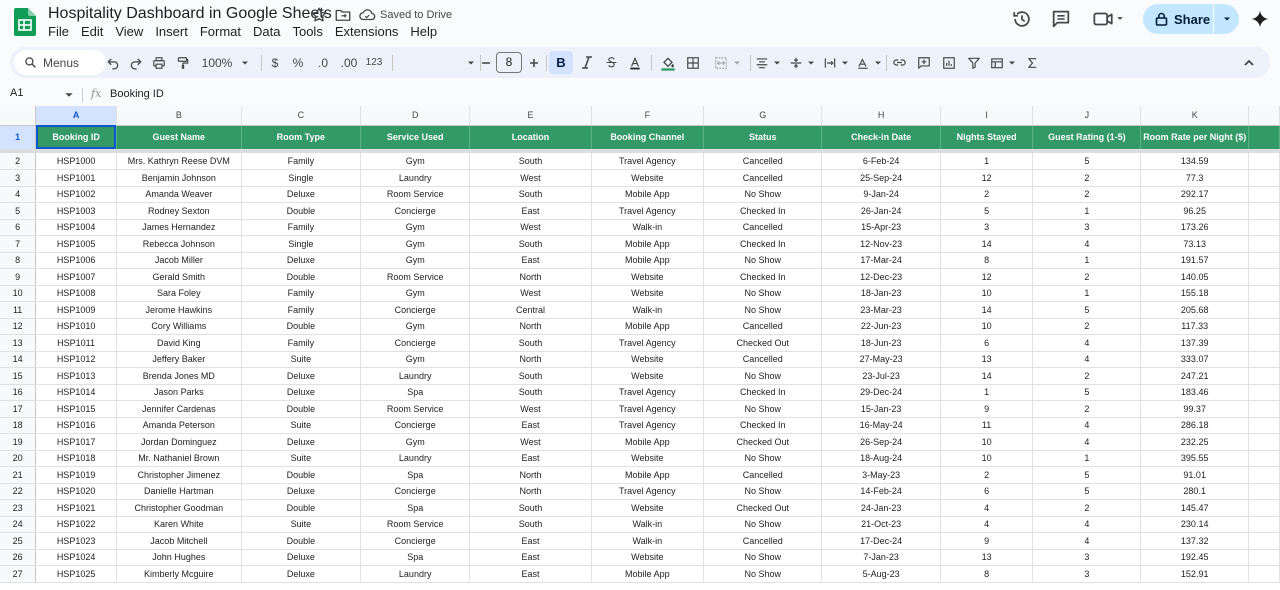 This screenshot has width=1280, height=590. What do you see at coordinates (530, 137) in the screenshot?
I see `header-cell-location: Location` at bounding box center [530, 137].